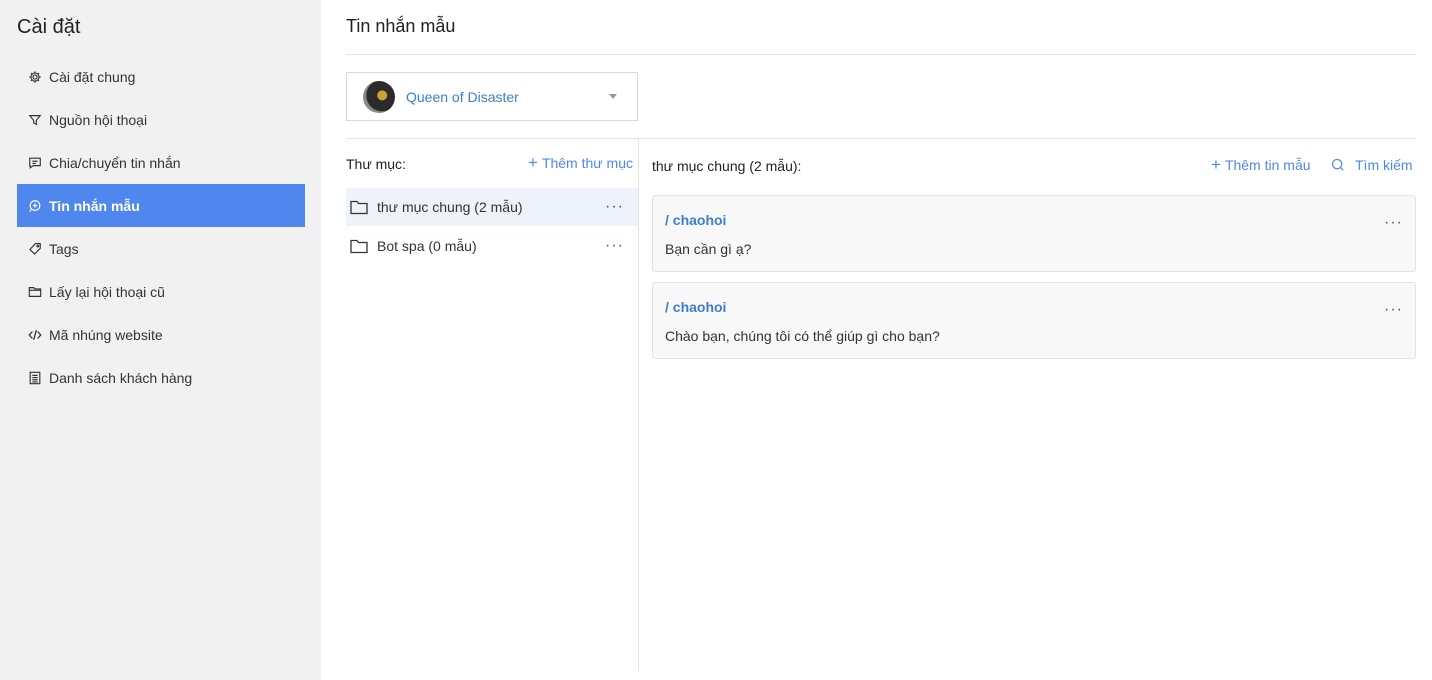 The width and height of the screenshot is (1432, 680). I want to click on search-icon, so click(1337, 164).